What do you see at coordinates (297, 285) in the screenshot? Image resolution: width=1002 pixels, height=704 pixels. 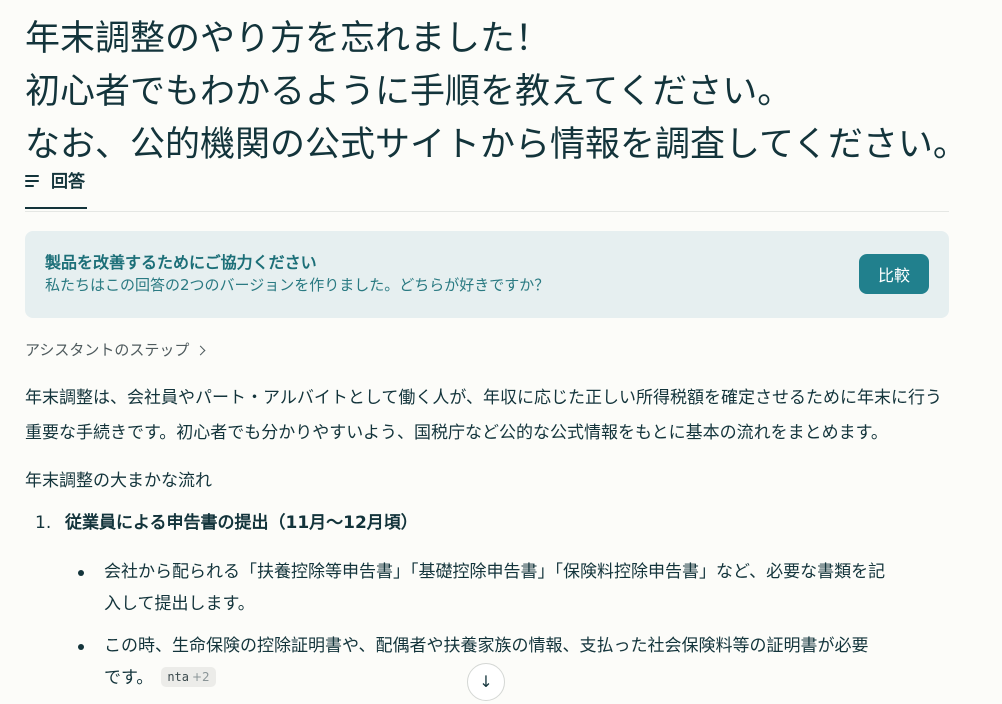 I see `feedback-subtitle: 私たちはこの回答の2つのバージョンを作りました。どちらが好きですか？` at bounding box center [297, 285].